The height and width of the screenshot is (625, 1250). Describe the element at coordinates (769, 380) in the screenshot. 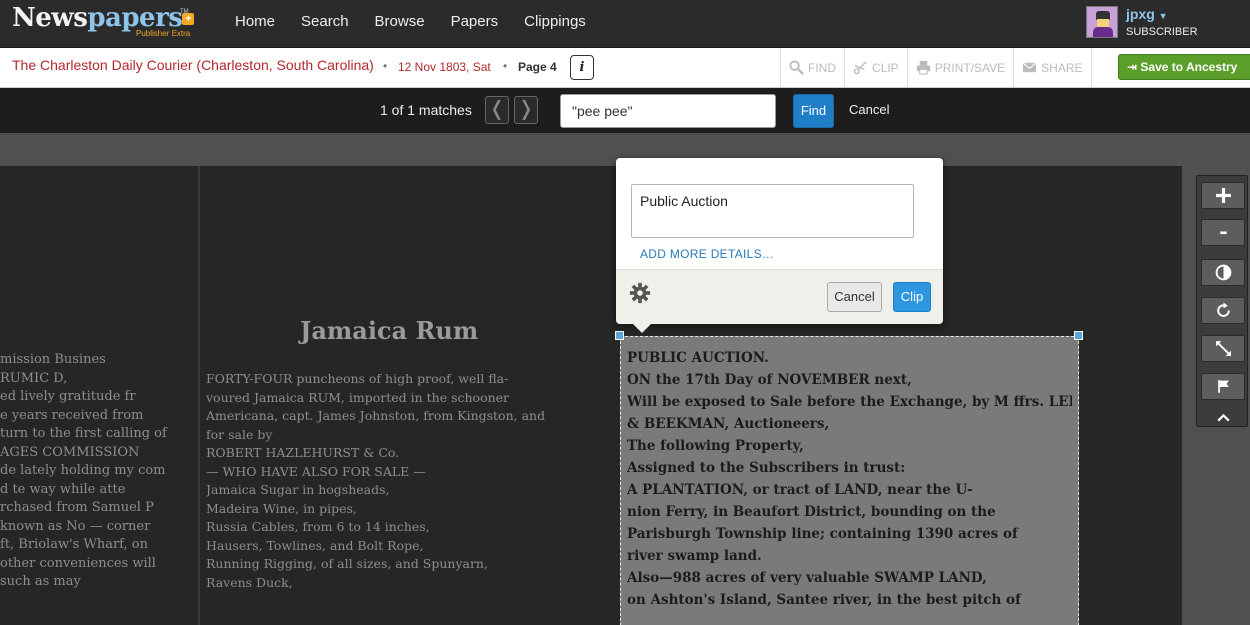

I see `scan-text-line: ON the 17th Day of NOVEMBER next,` at that location.